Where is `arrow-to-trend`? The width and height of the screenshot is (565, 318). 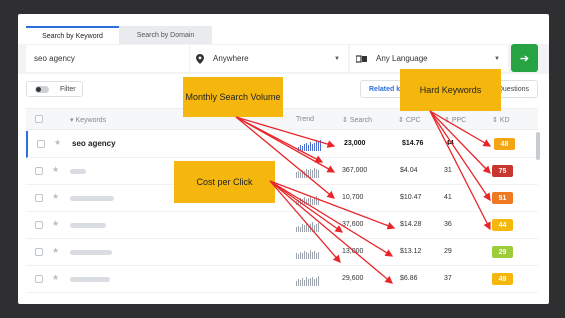
arrow-to-trend is located at coordinates (279, 139).